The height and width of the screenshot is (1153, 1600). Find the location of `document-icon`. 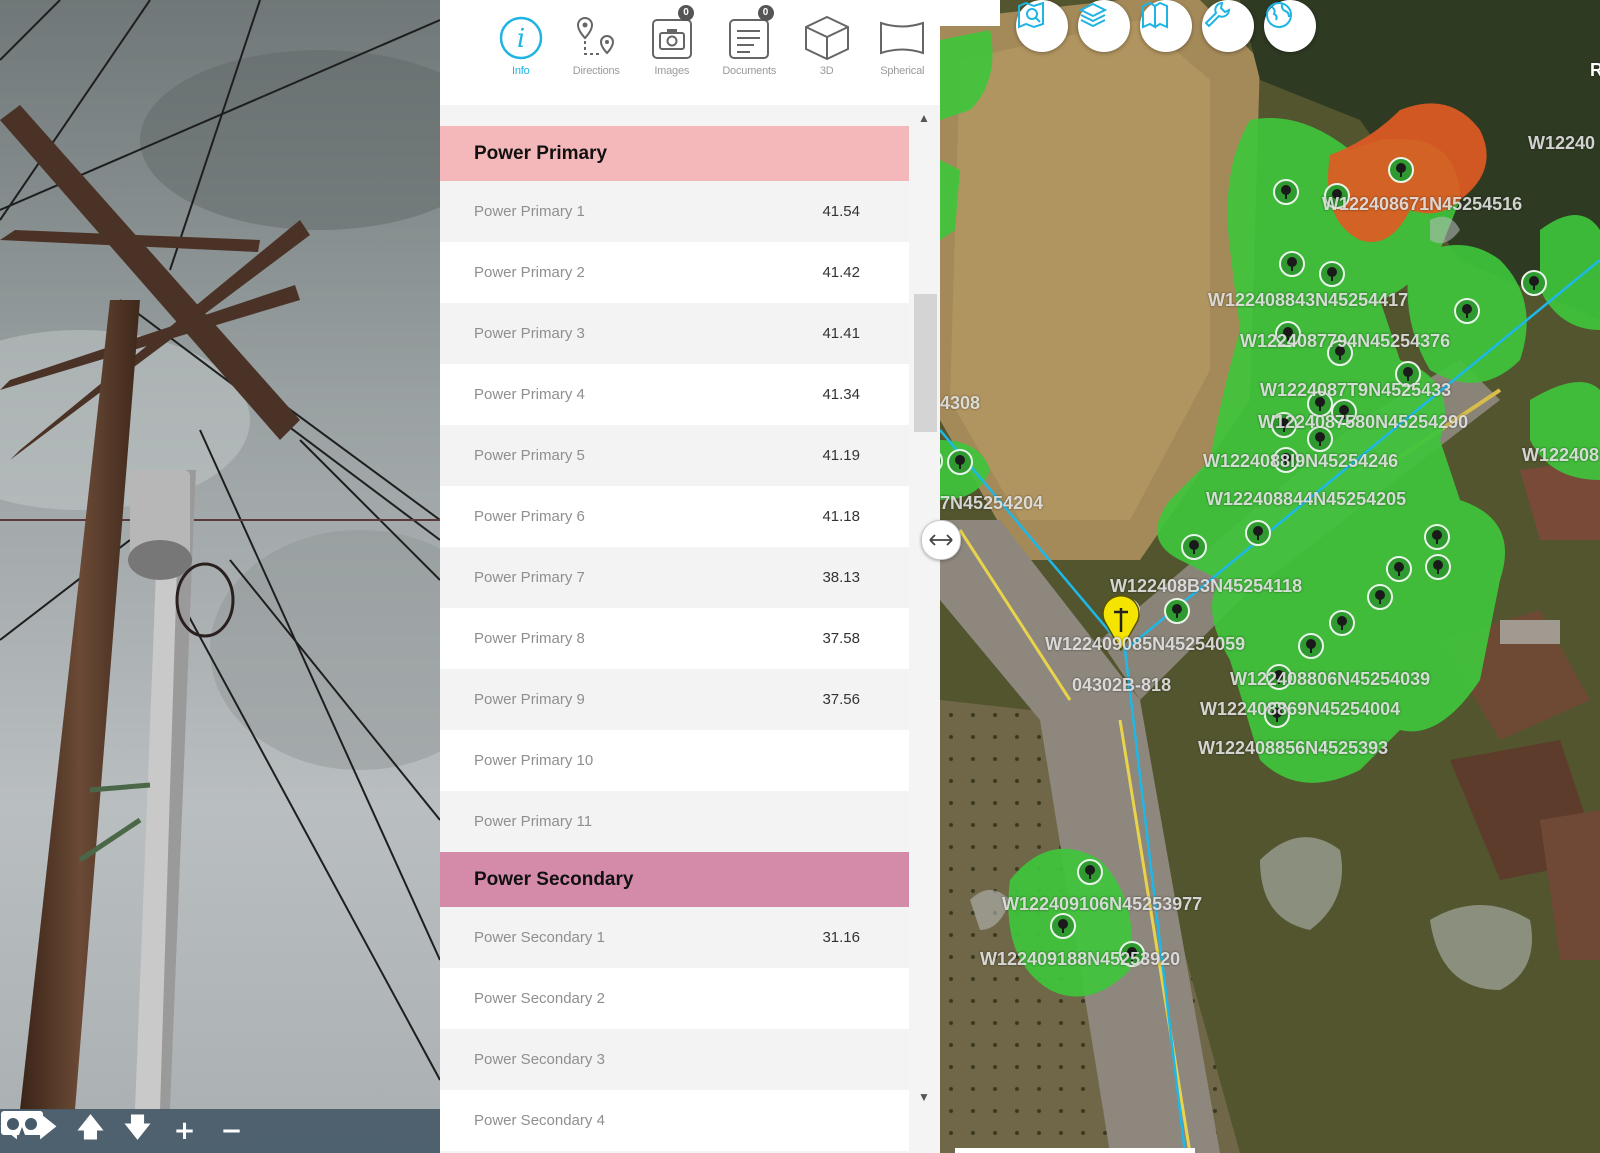

document-icon is located at coordinates (749, 38).